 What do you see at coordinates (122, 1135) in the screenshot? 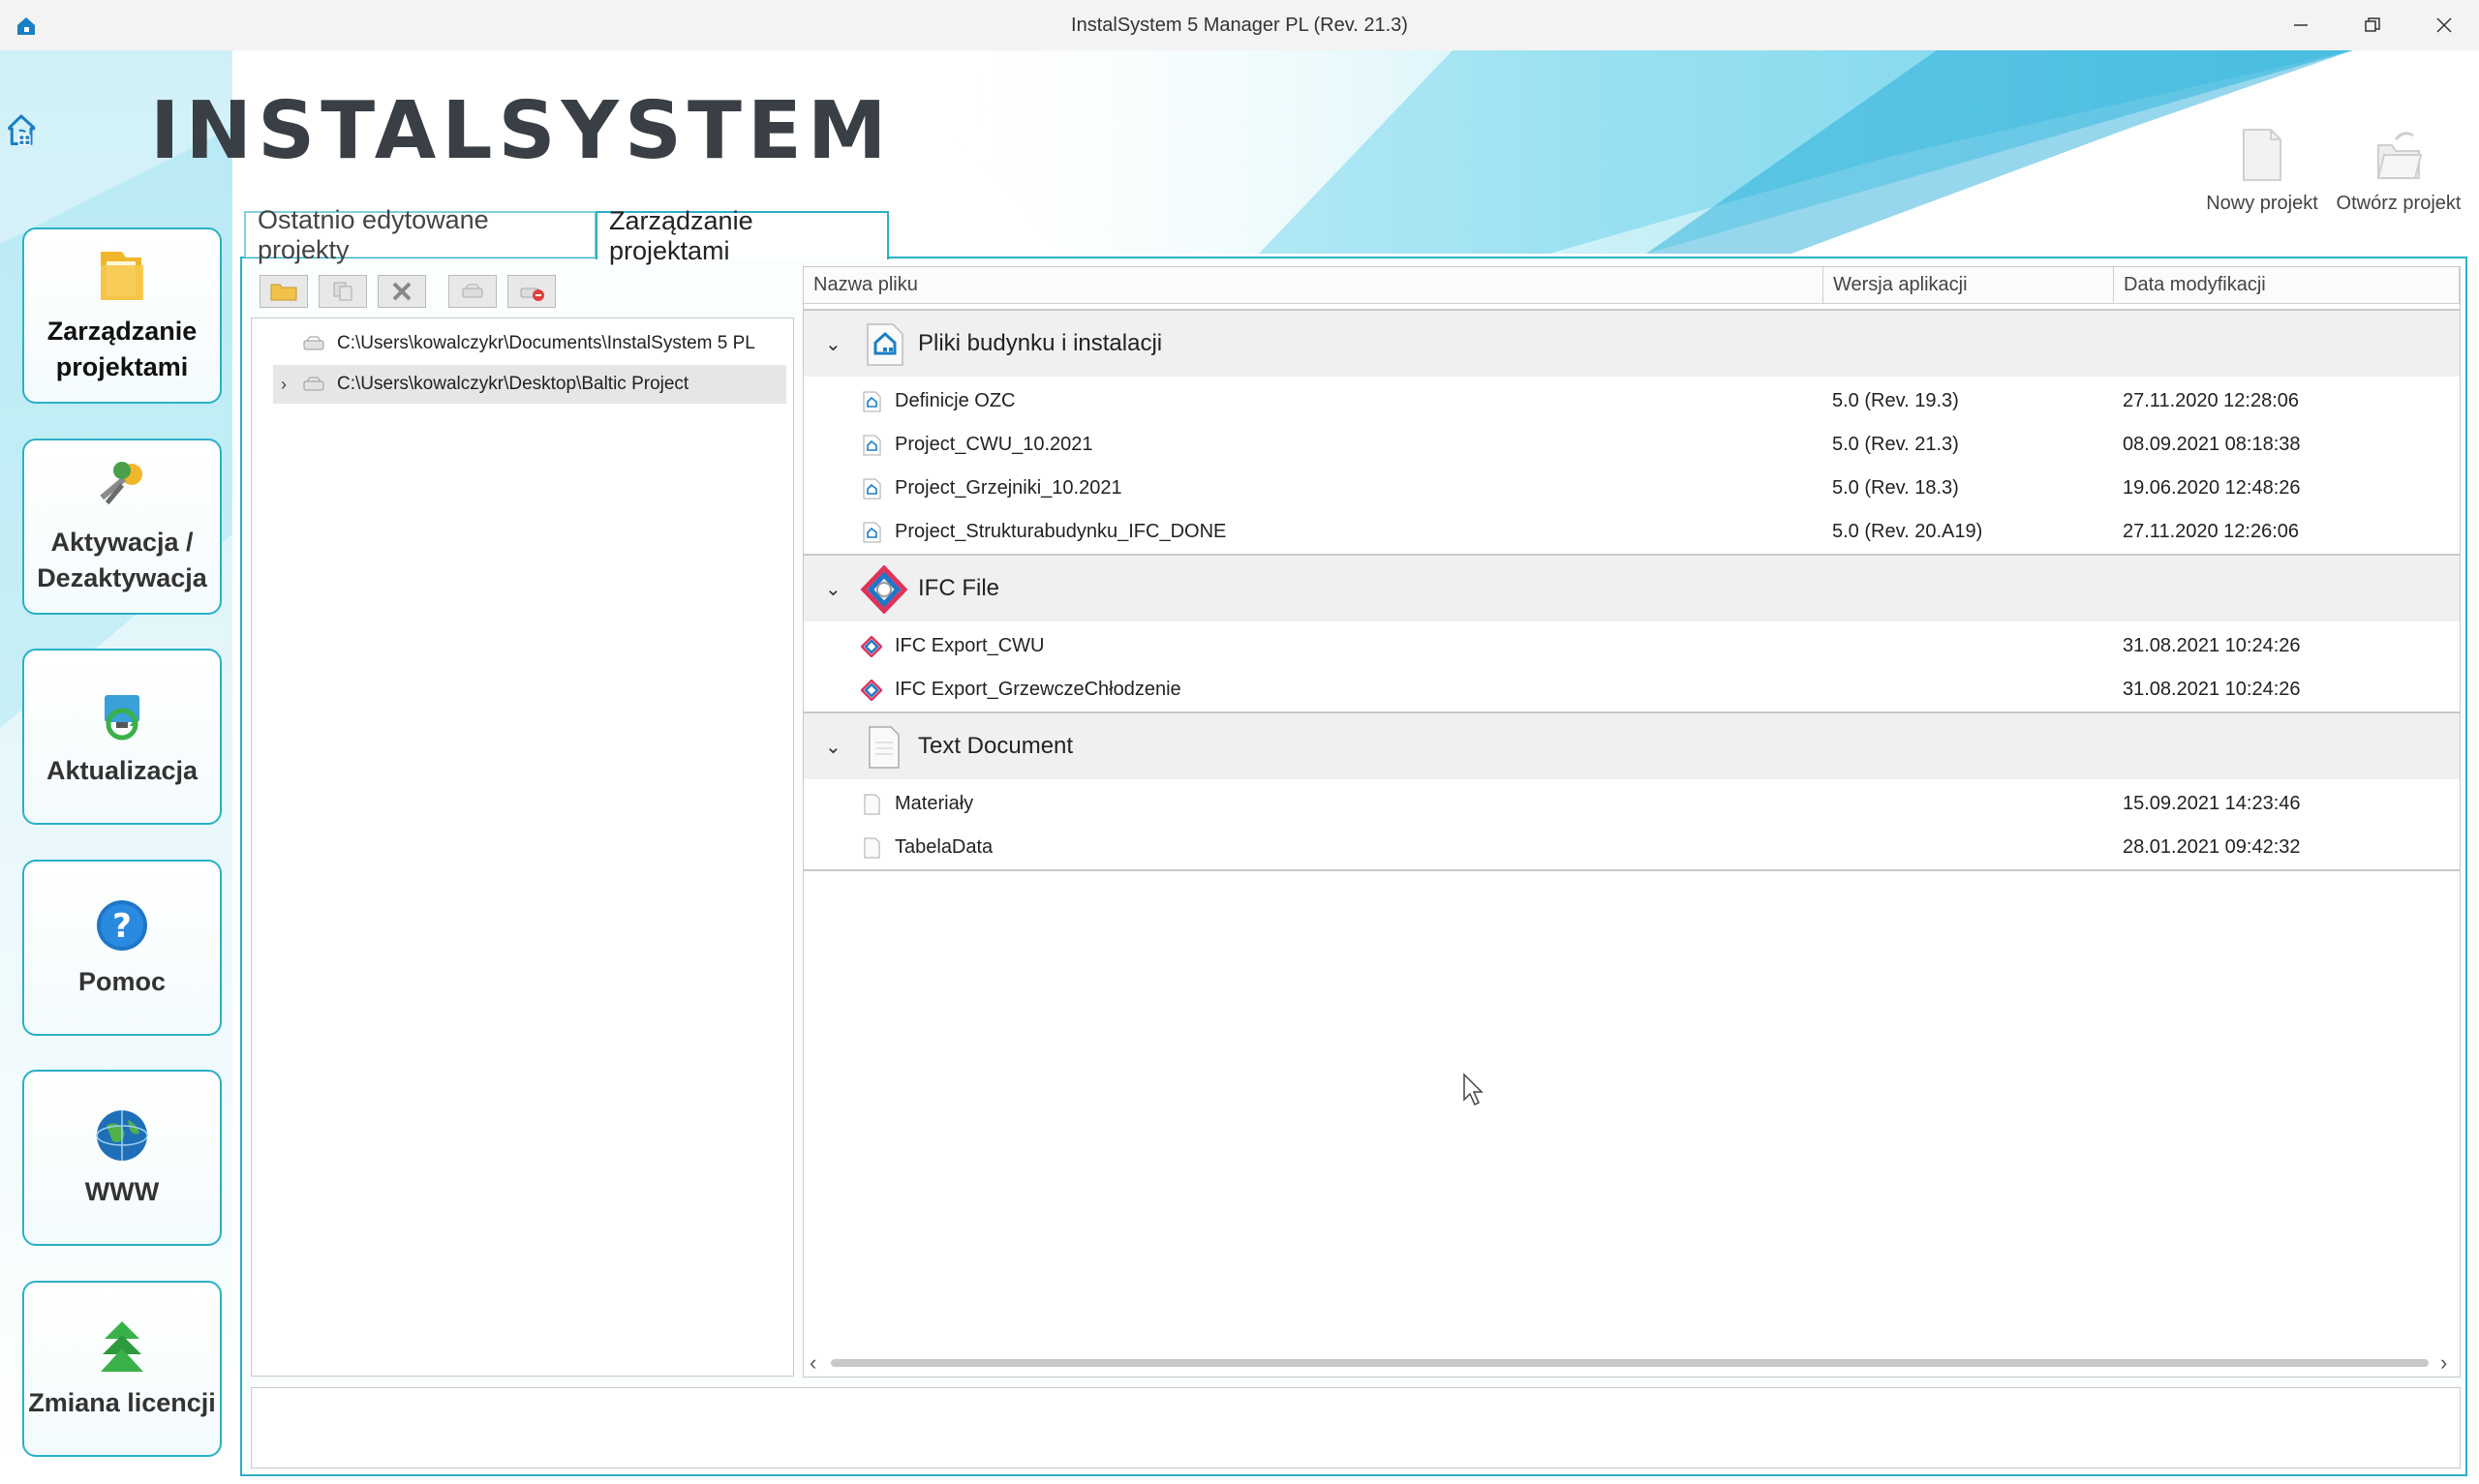
I see `globe-icon` at bounding box center [122, 1135].